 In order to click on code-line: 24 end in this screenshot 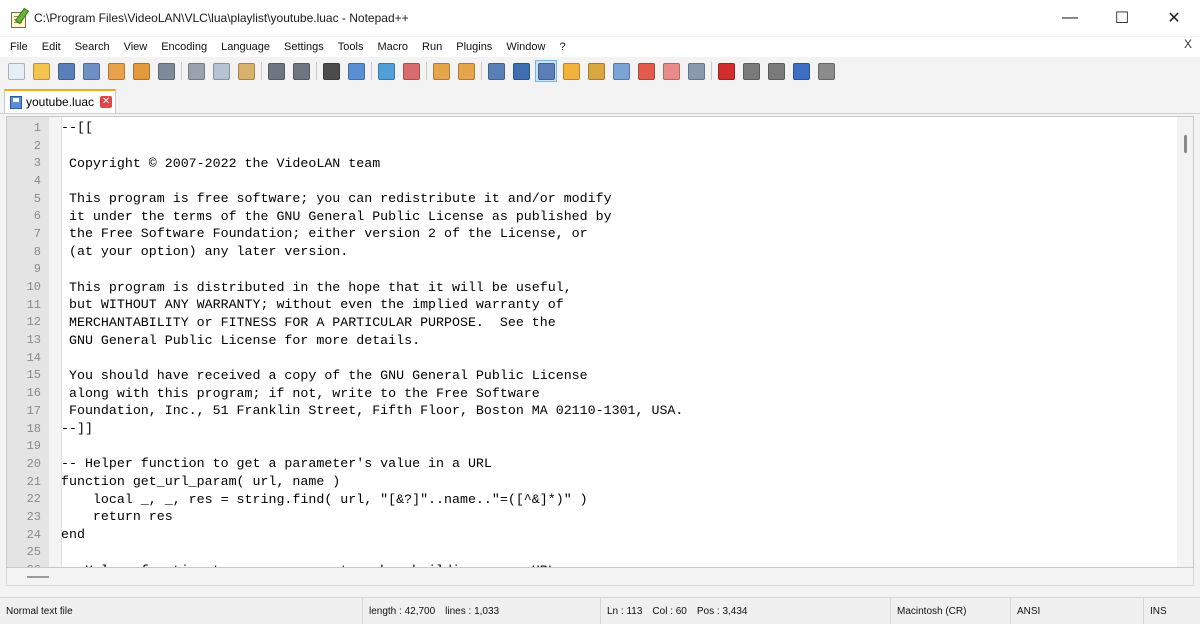, I will do `click(592, 535)`.